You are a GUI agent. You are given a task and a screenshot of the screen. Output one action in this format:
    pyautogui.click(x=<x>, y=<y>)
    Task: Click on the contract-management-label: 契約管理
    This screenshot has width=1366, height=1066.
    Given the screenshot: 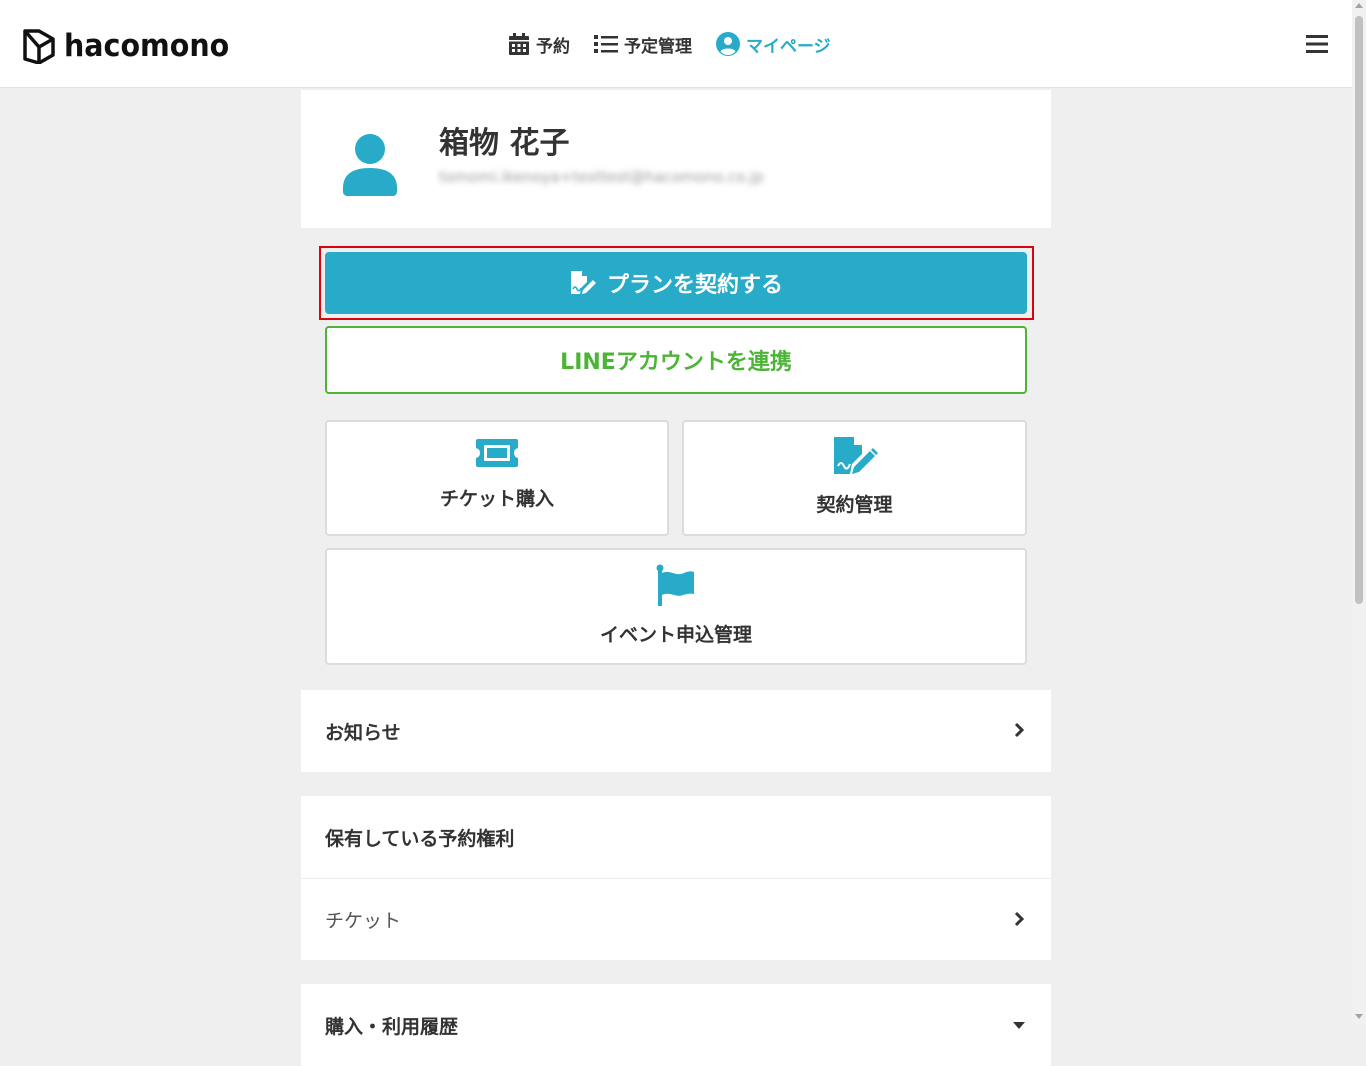 What is the action you would take?
    pyautogui.click(x=854, y=505)
    